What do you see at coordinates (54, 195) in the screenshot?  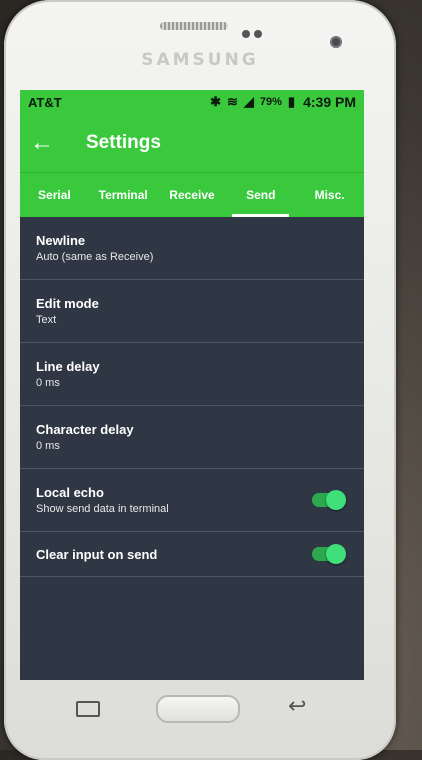 I see `tab-serial: Serial` at bounding box center [54, 195].